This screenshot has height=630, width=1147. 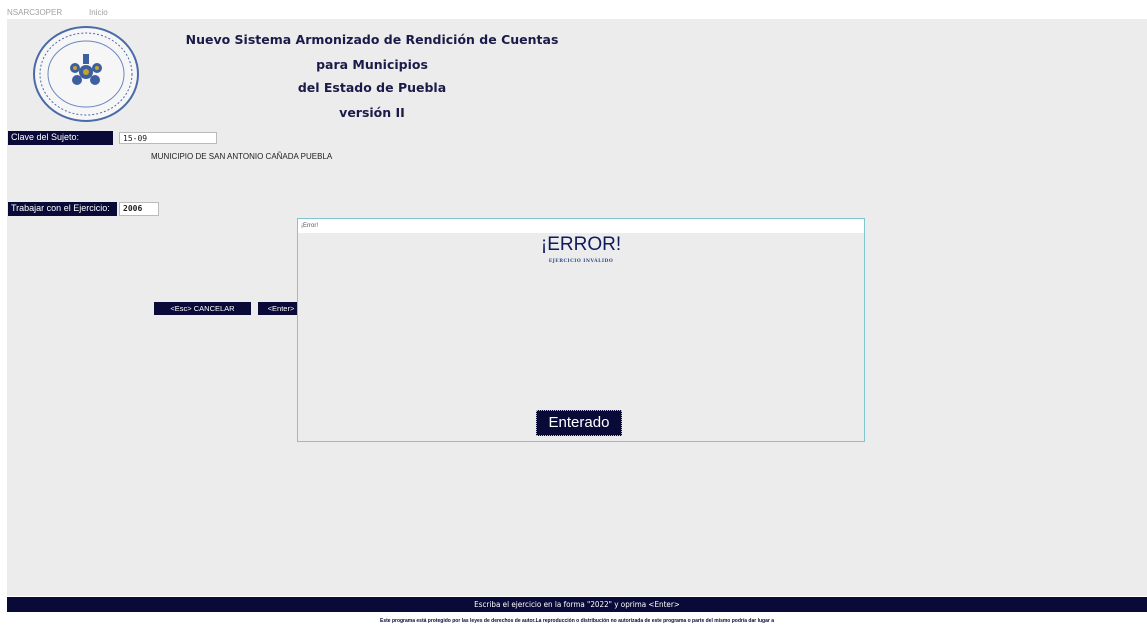 What do you see at coordinates (372, 87) in the screenshot?
I see `header-line-3: del Estado de Puebla` at bounding box center [372, 87].